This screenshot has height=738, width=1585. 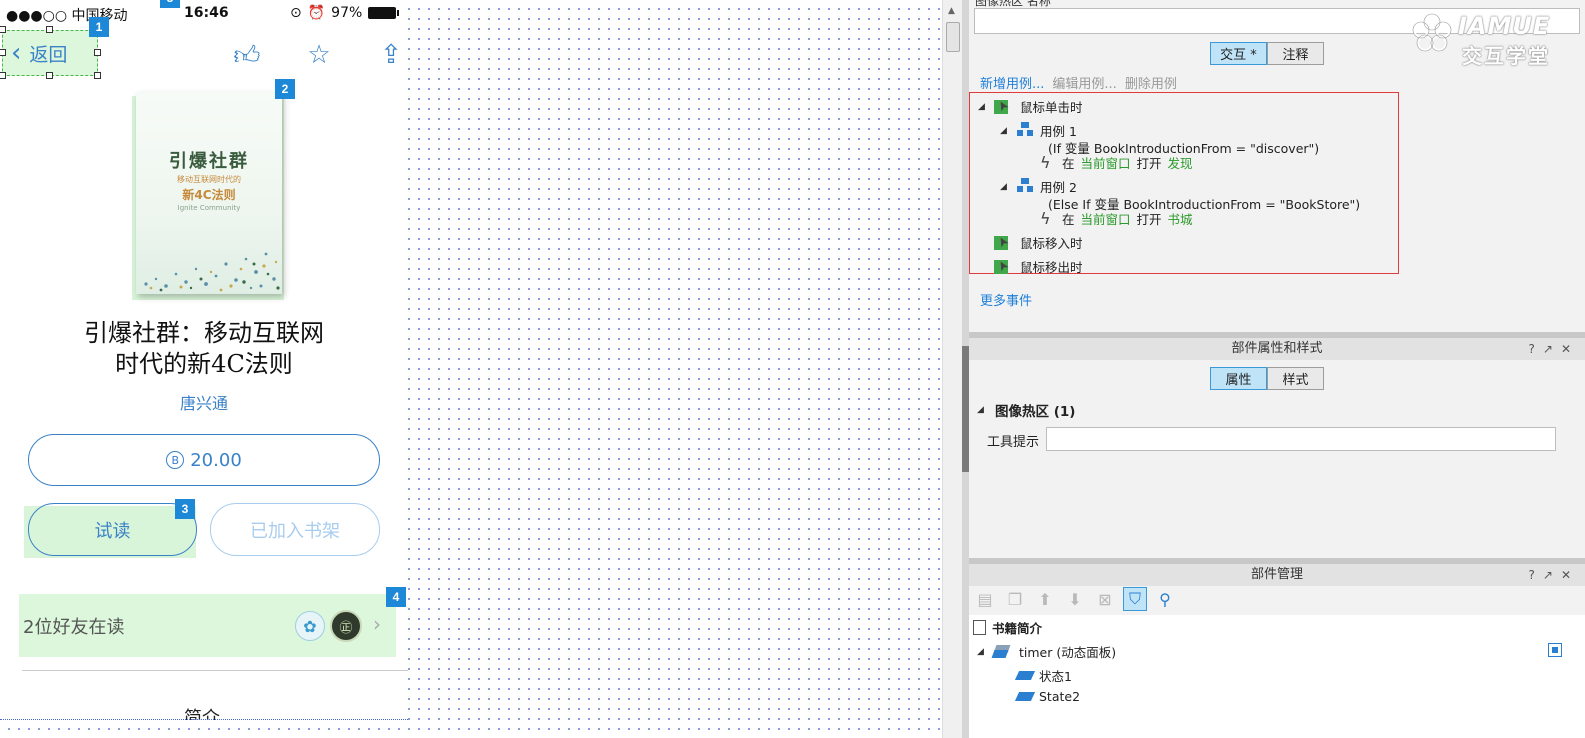 What do you see at coordinates (204, 349) in the screenshot?
I see `book-title: 引爆社群：移动互联网 时代的新4C法则` at bounding box center [204, 349].